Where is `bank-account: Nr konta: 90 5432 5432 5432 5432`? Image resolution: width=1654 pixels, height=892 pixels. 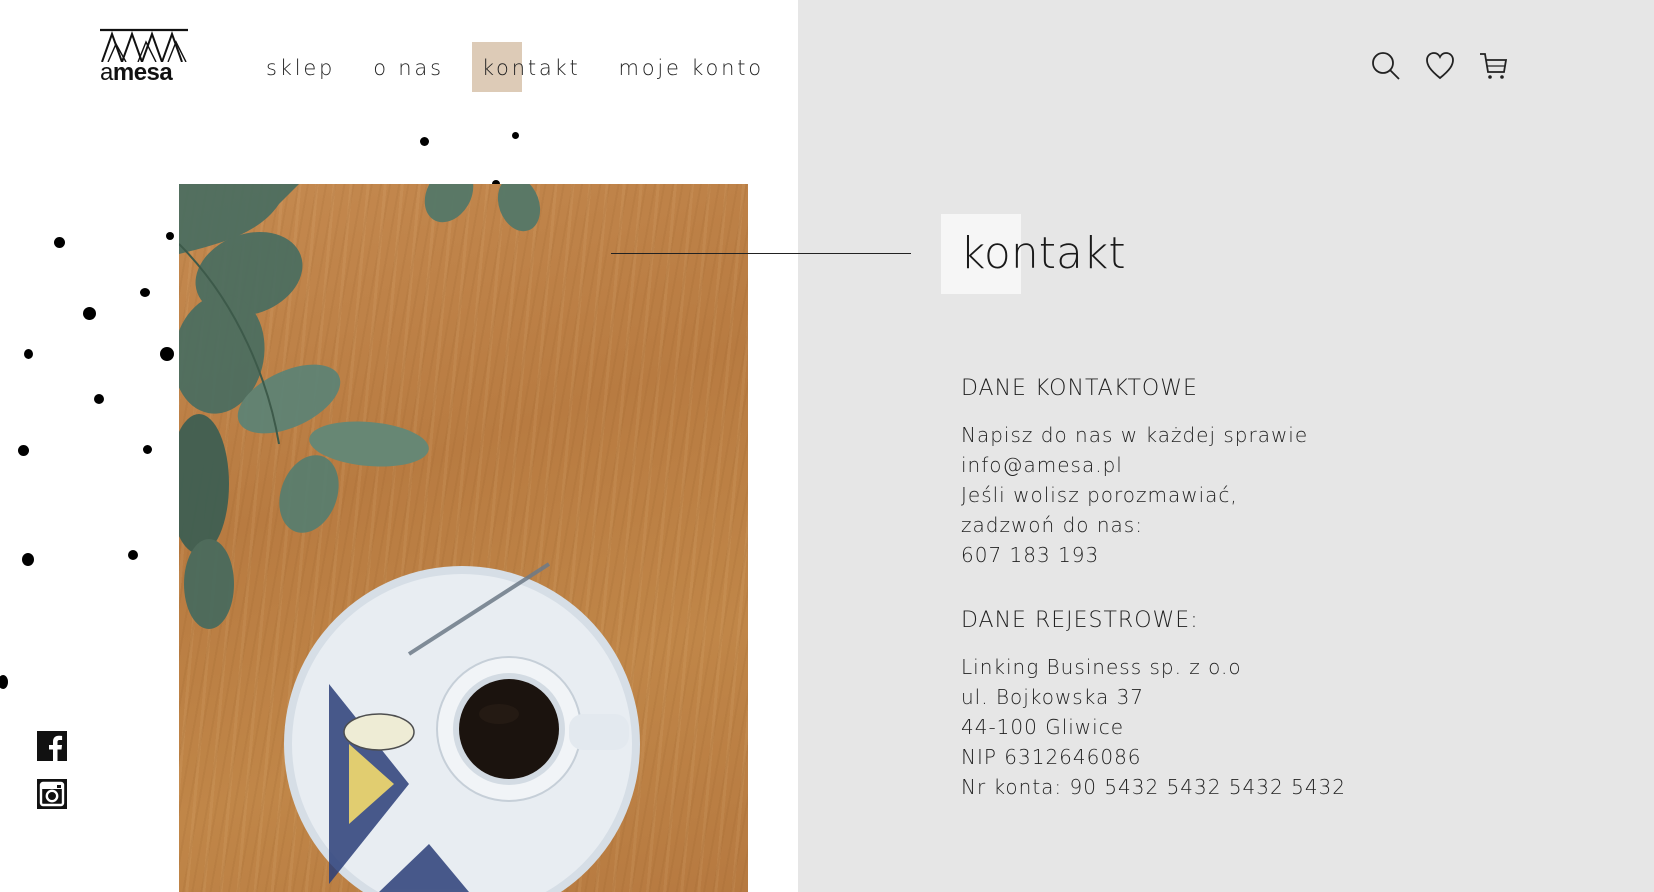
bank-account: Nr konta: 90 5432 5432 5432 5432 is located at coordinates (1153, 787).